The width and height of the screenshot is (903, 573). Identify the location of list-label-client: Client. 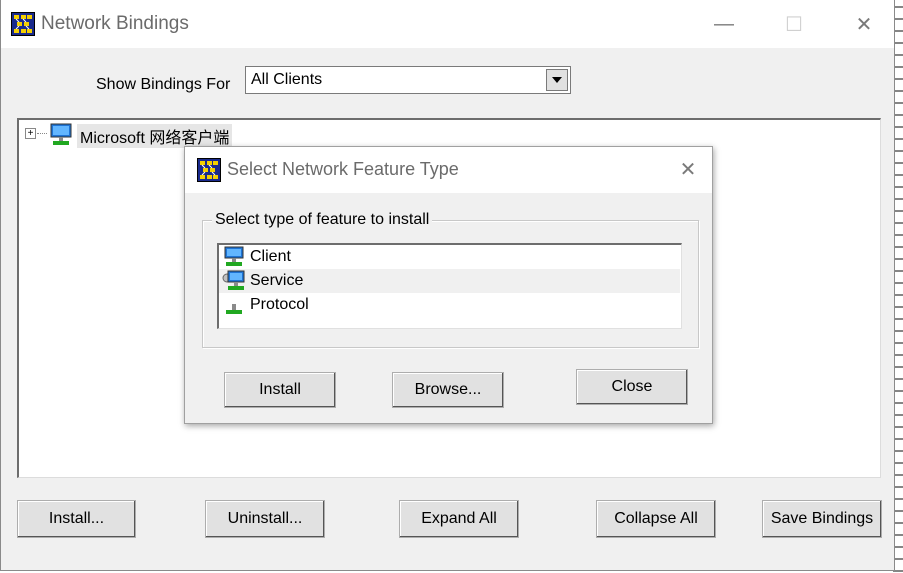
(270, 256).